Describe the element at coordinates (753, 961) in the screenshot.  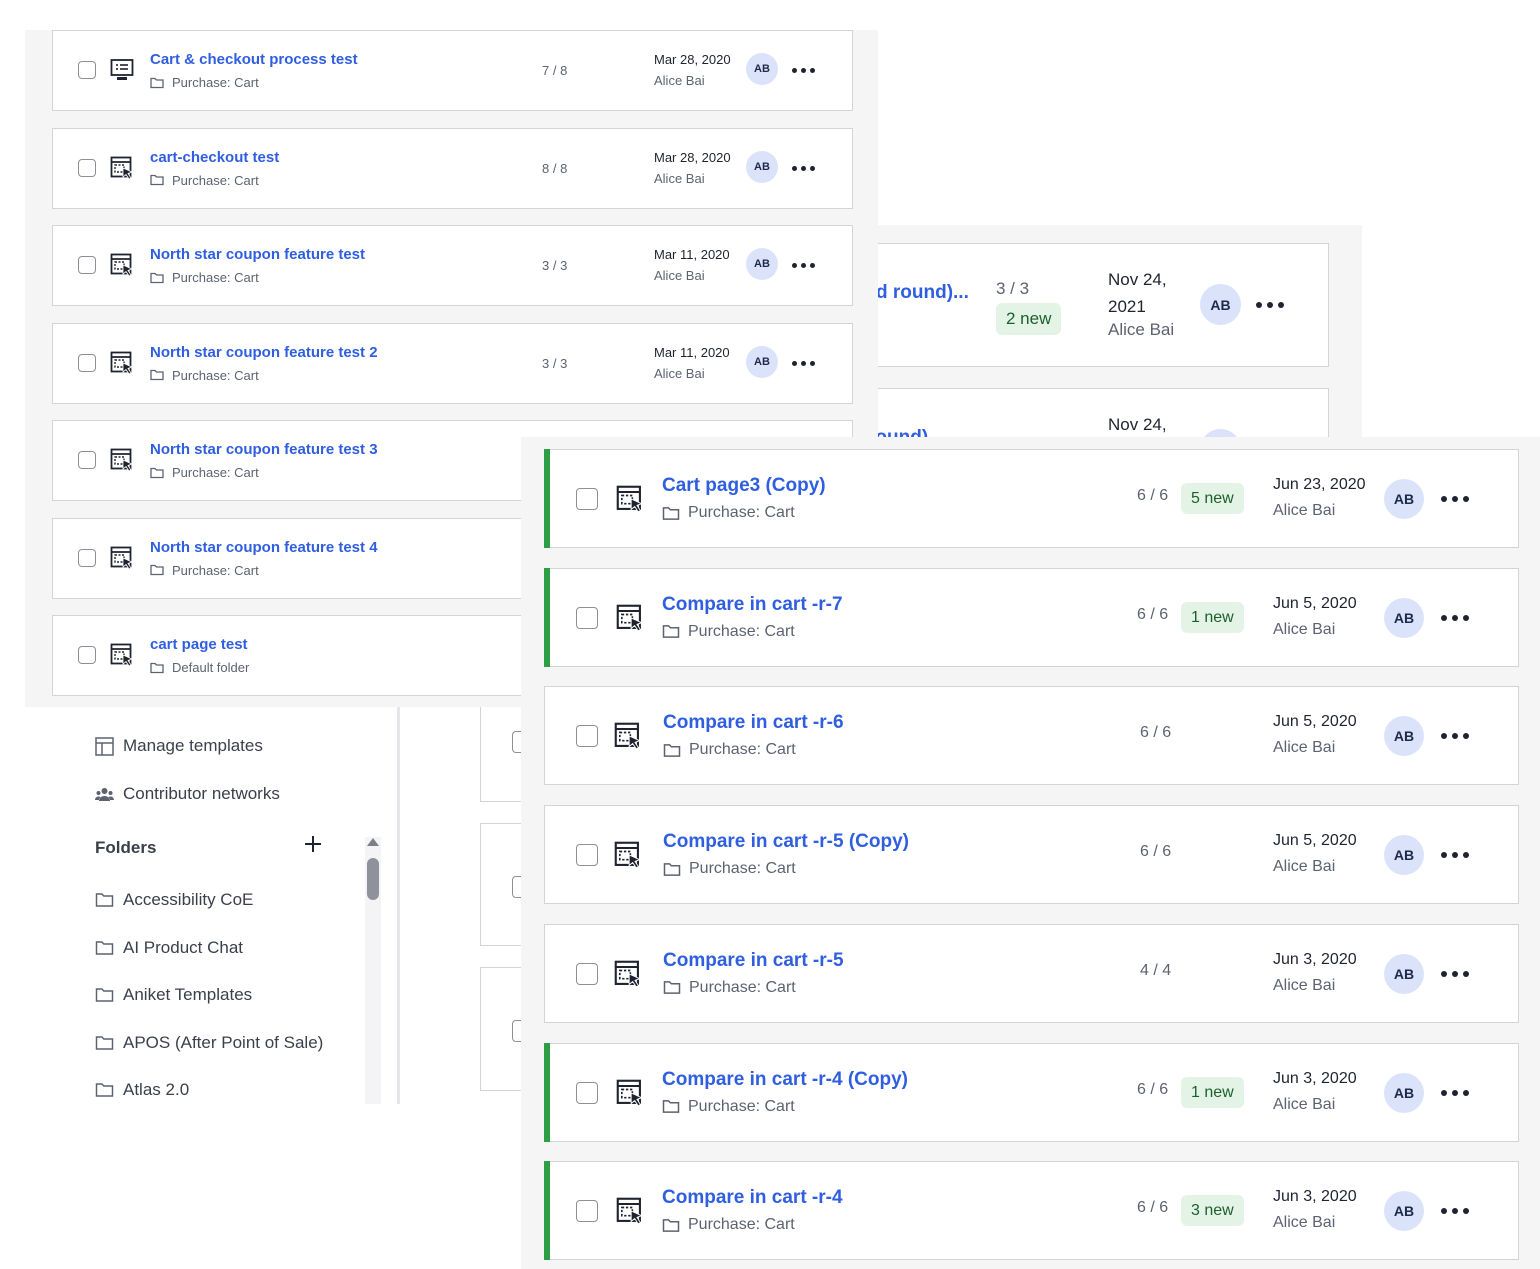
I see `test-title-link: Compare in cart -r-5` at that location.